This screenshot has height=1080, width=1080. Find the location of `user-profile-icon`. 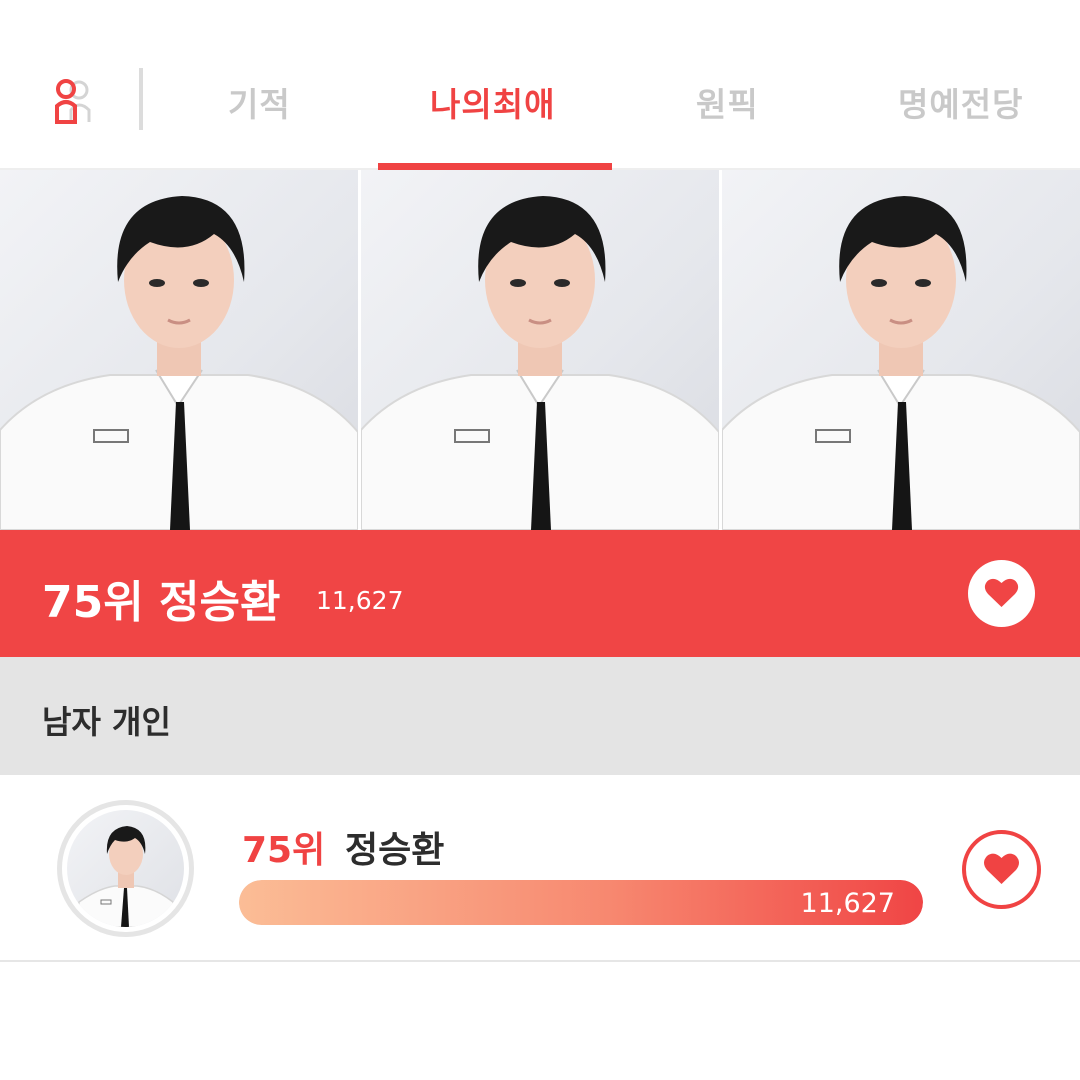

user-profile-icon is located at coordinates (73, 101).